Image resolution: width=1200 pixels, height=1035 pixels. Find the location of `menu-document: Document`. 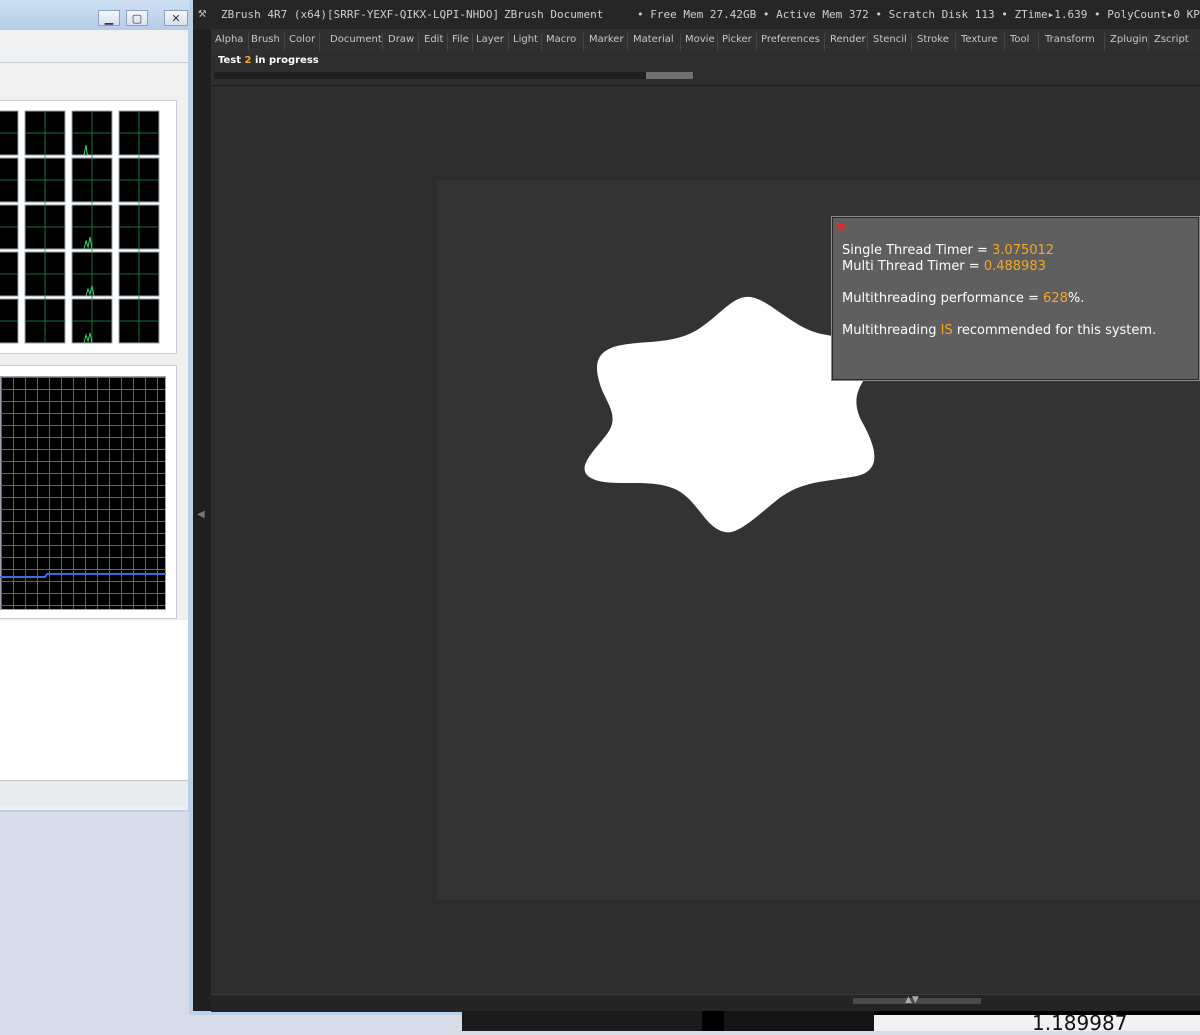

menu-document: Document is located at coordinates (356, 39).